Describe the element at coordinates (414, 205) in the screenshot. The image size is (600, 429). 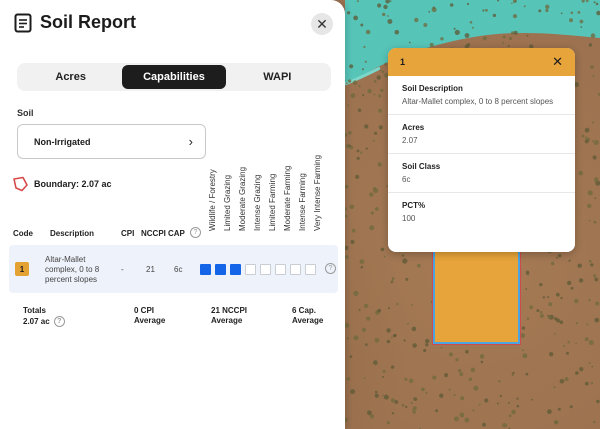
I see `popup-field-label: PCT%` at that location.